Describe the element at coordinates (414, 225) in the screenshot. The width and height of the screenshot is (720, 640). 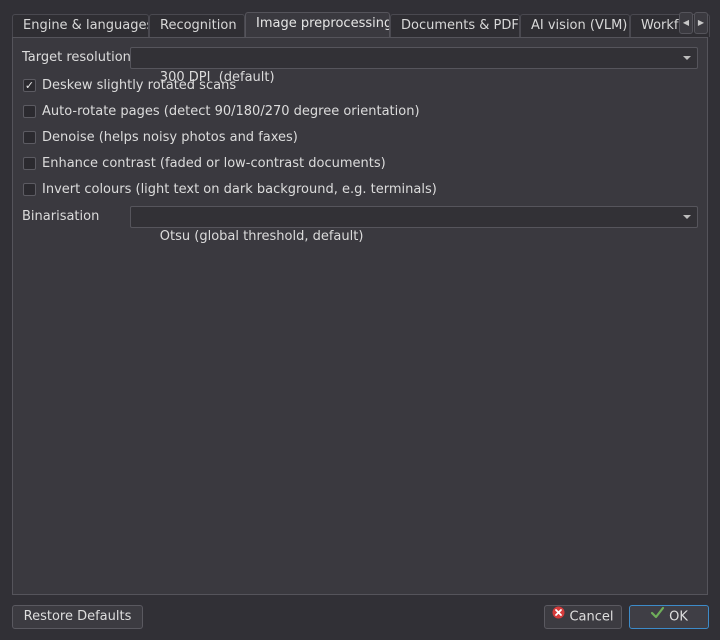
I see `binarisation-select: Otsu (global threshold, default)` at that location.